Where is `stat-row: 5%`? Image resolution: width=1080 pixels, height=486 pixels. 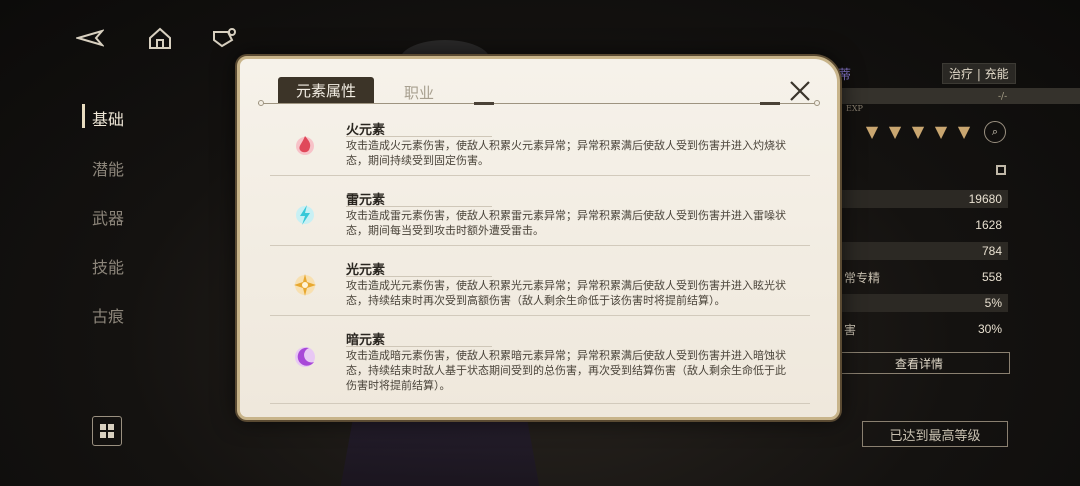
stat-row: 5% is located at coordinates (923, 303).